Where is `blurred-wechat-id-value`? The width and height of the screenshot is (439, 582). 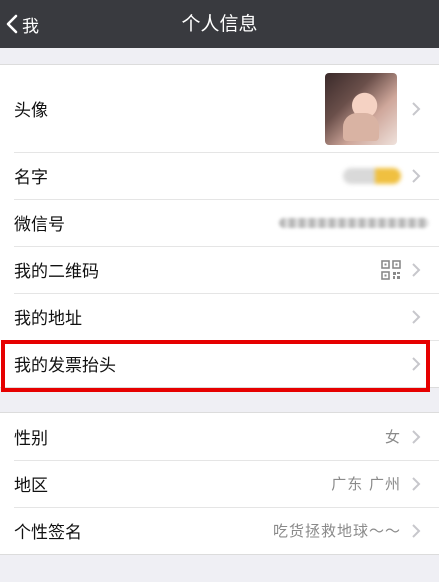
blurred-wechat-id-value is located at coordinates (354, 222).